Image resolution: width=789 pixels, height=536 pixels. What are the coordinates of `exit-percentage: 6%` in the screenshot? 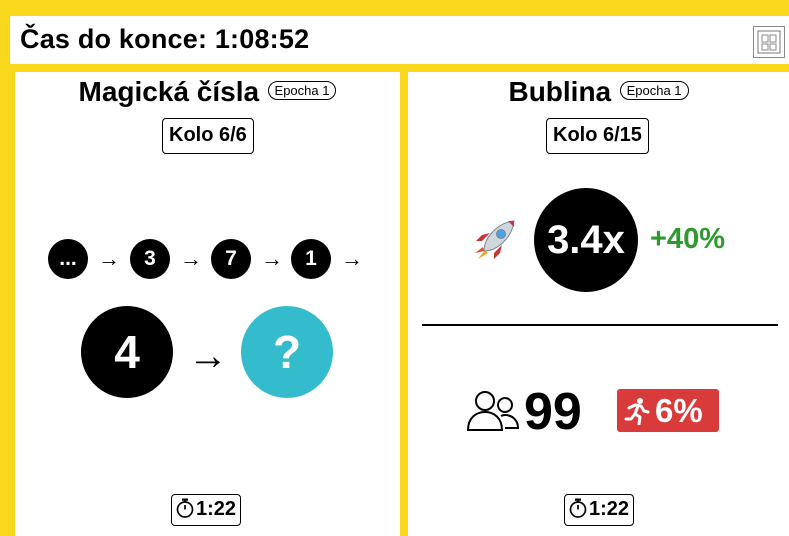 It's located at (679, 410).